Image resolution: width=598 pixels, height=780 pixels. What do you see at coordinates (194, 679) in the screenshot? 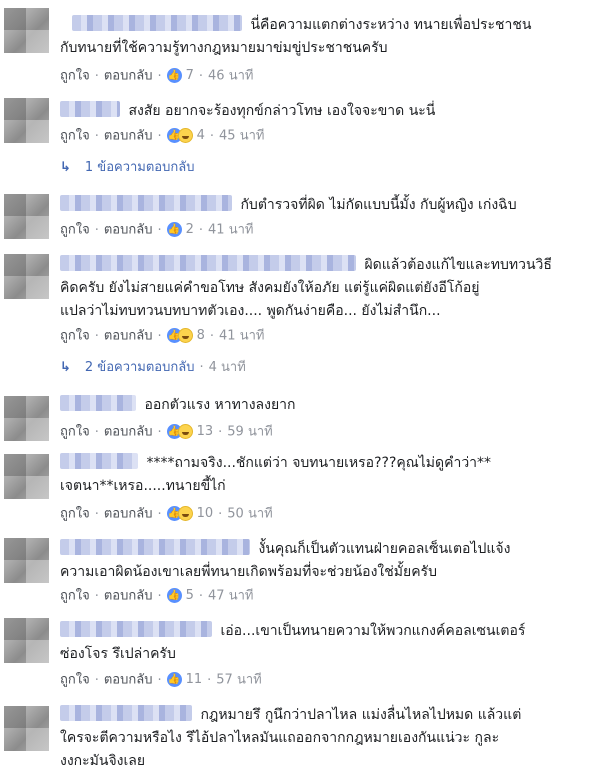
I see `reaction-count: 11` at bounding box center [194, 679].